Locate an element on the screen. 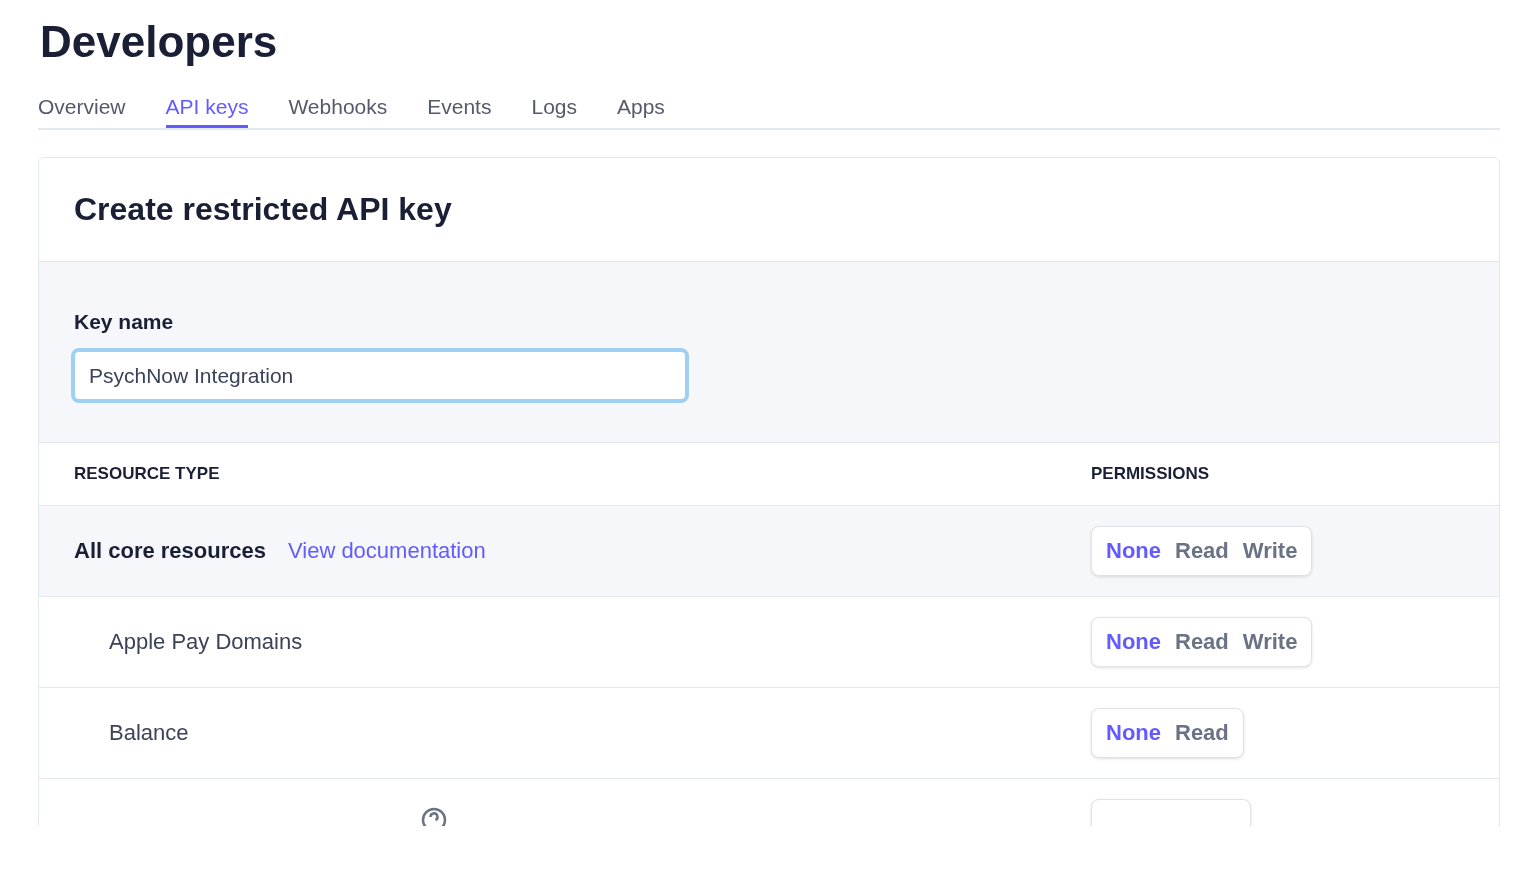 Image resolution: width=1540 pixels, height=888 pixels. nav-tab: Overview is located at coordinates (82, 108).